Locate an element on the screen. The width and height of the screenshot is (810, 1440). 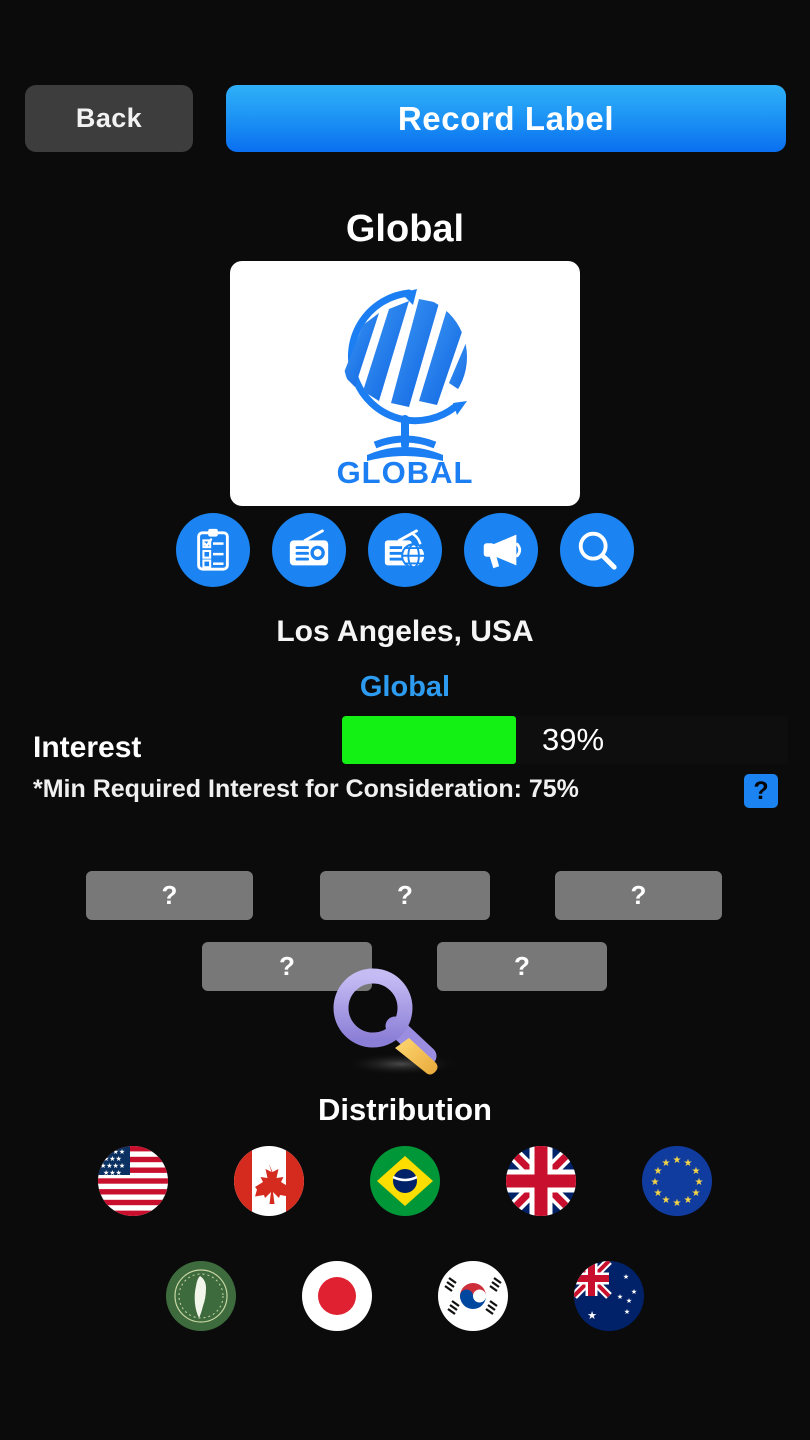
flag-uk is located at coordinates (541, 1181).